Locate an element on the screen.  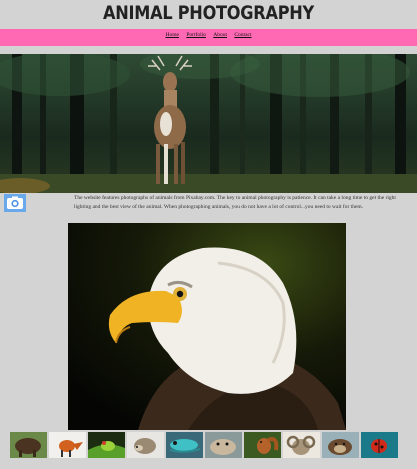
nav-contact-link: Contact is located at coordinates (242, 35).